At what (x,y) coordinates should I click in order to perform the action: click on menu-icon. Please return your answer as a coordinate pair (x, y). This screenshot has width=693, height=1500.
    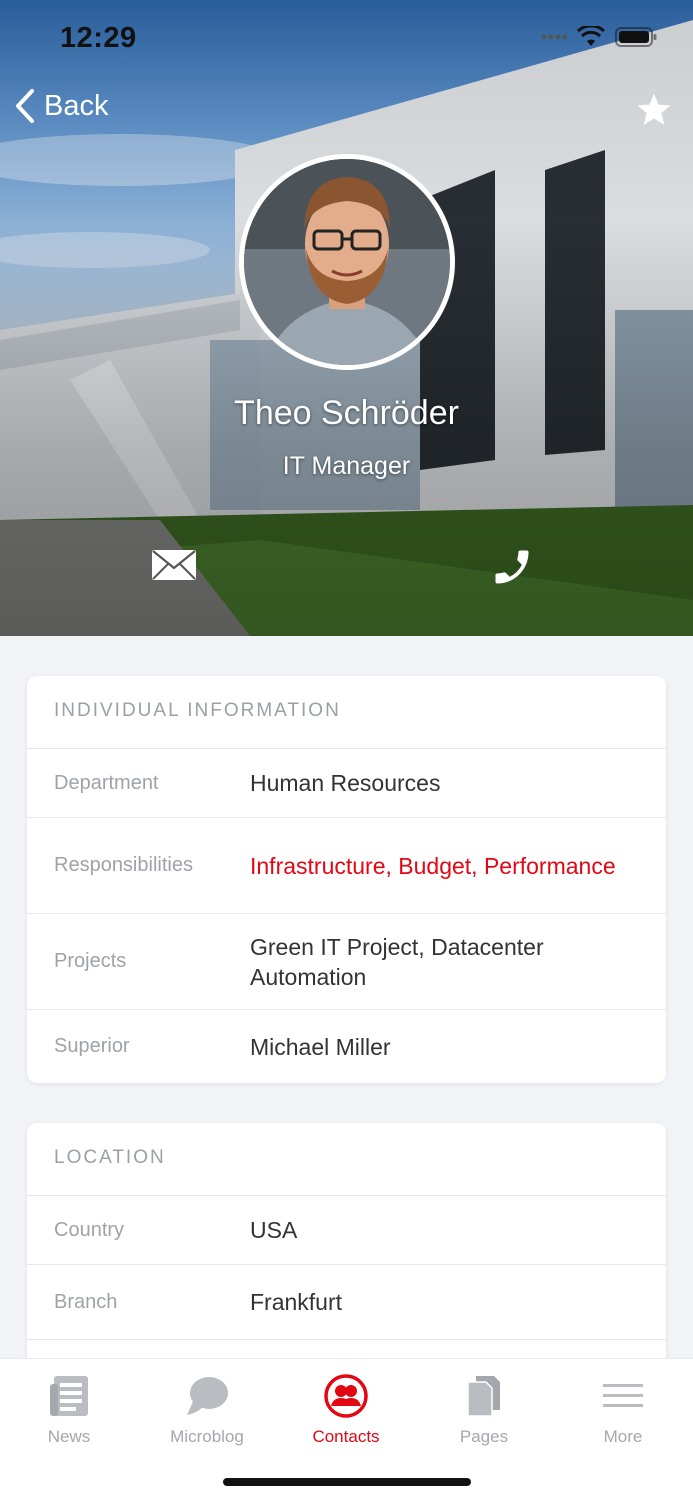
    Looking at the image, I should click on (623, 1395).